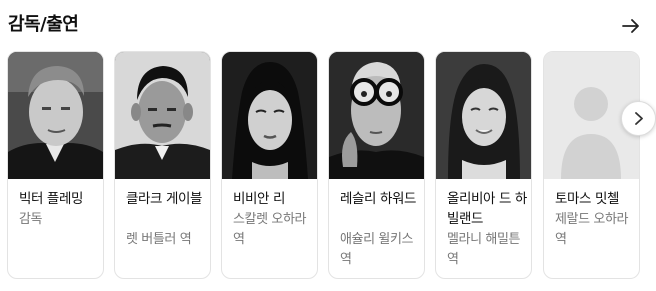 The width and height of the screenshot is (656, 291). I want to click on person-role: 멜라니 해밀튼 역, so click(484, 249).